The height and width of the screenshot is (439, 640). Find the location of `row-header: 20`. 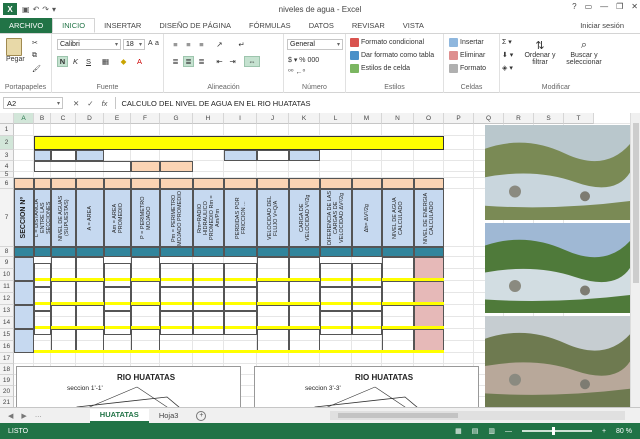

row-header: 20 is located at coordinates (7, 391).